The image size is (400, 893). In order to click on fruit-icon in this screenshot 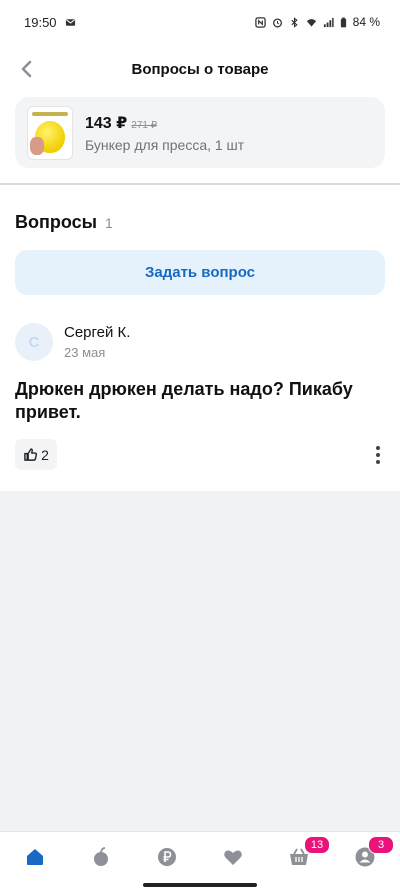, I will do `click(101, 856)`.